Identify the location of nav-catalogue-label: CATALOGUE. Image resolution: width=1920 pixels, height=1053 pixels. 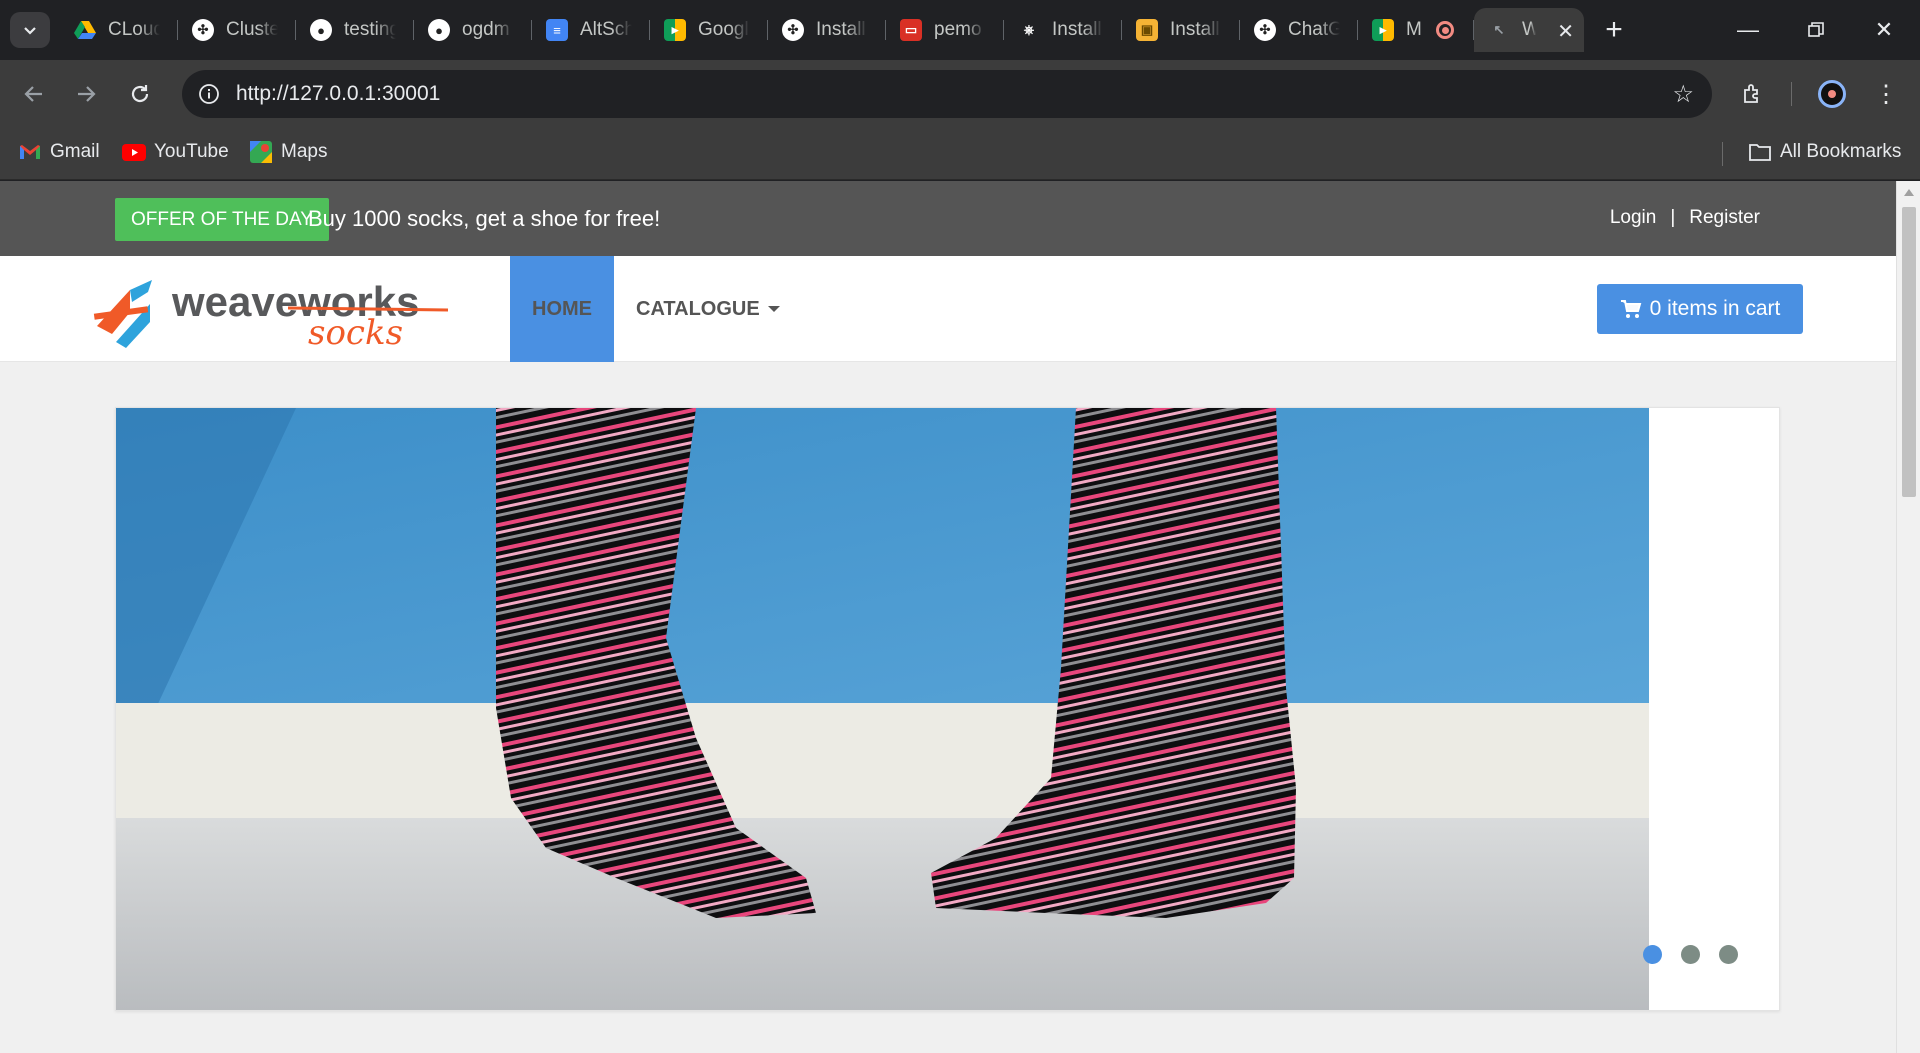
(698, 308).